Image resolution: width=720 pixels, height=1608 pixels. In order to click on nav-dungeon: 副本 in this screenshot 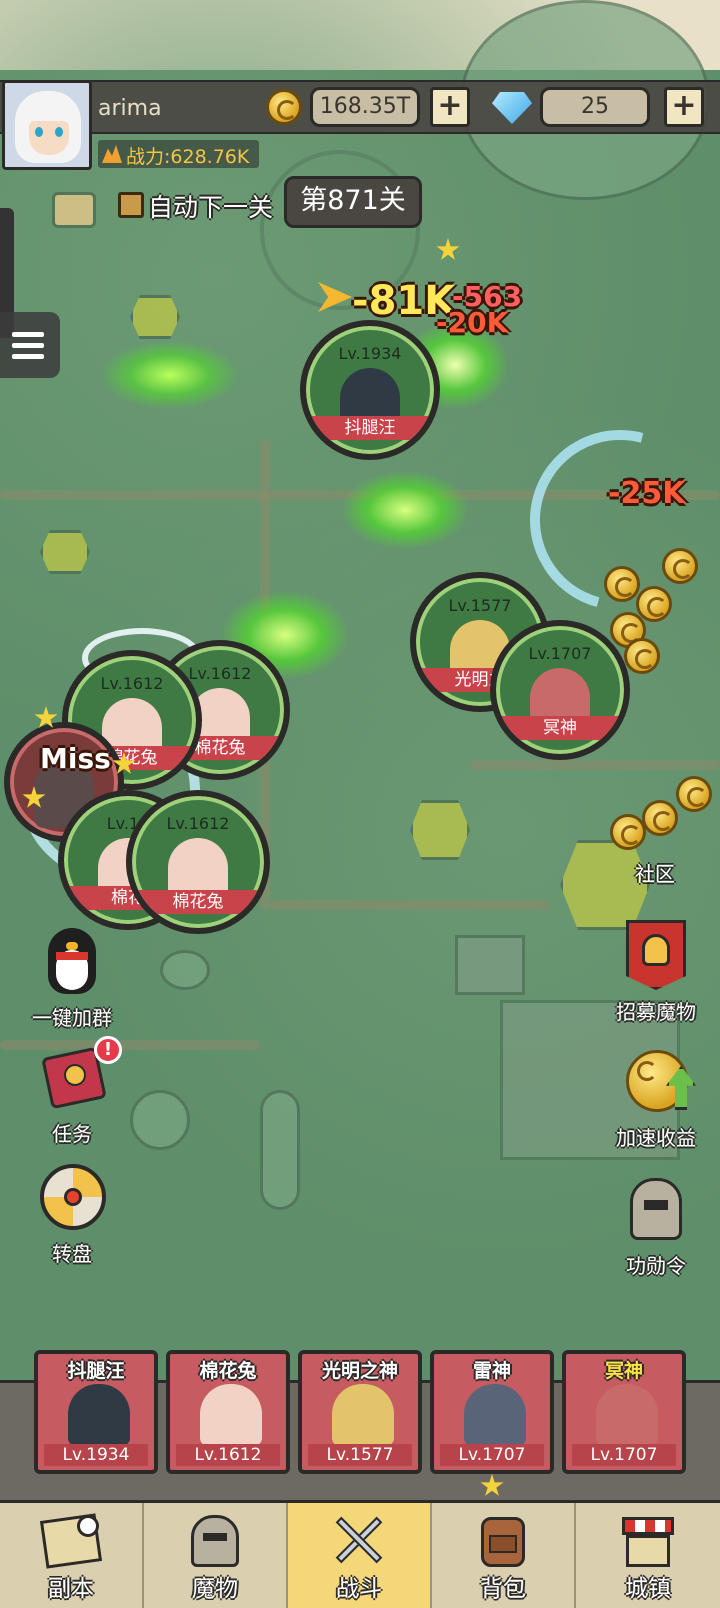, I will do `click(72, 1555)`.